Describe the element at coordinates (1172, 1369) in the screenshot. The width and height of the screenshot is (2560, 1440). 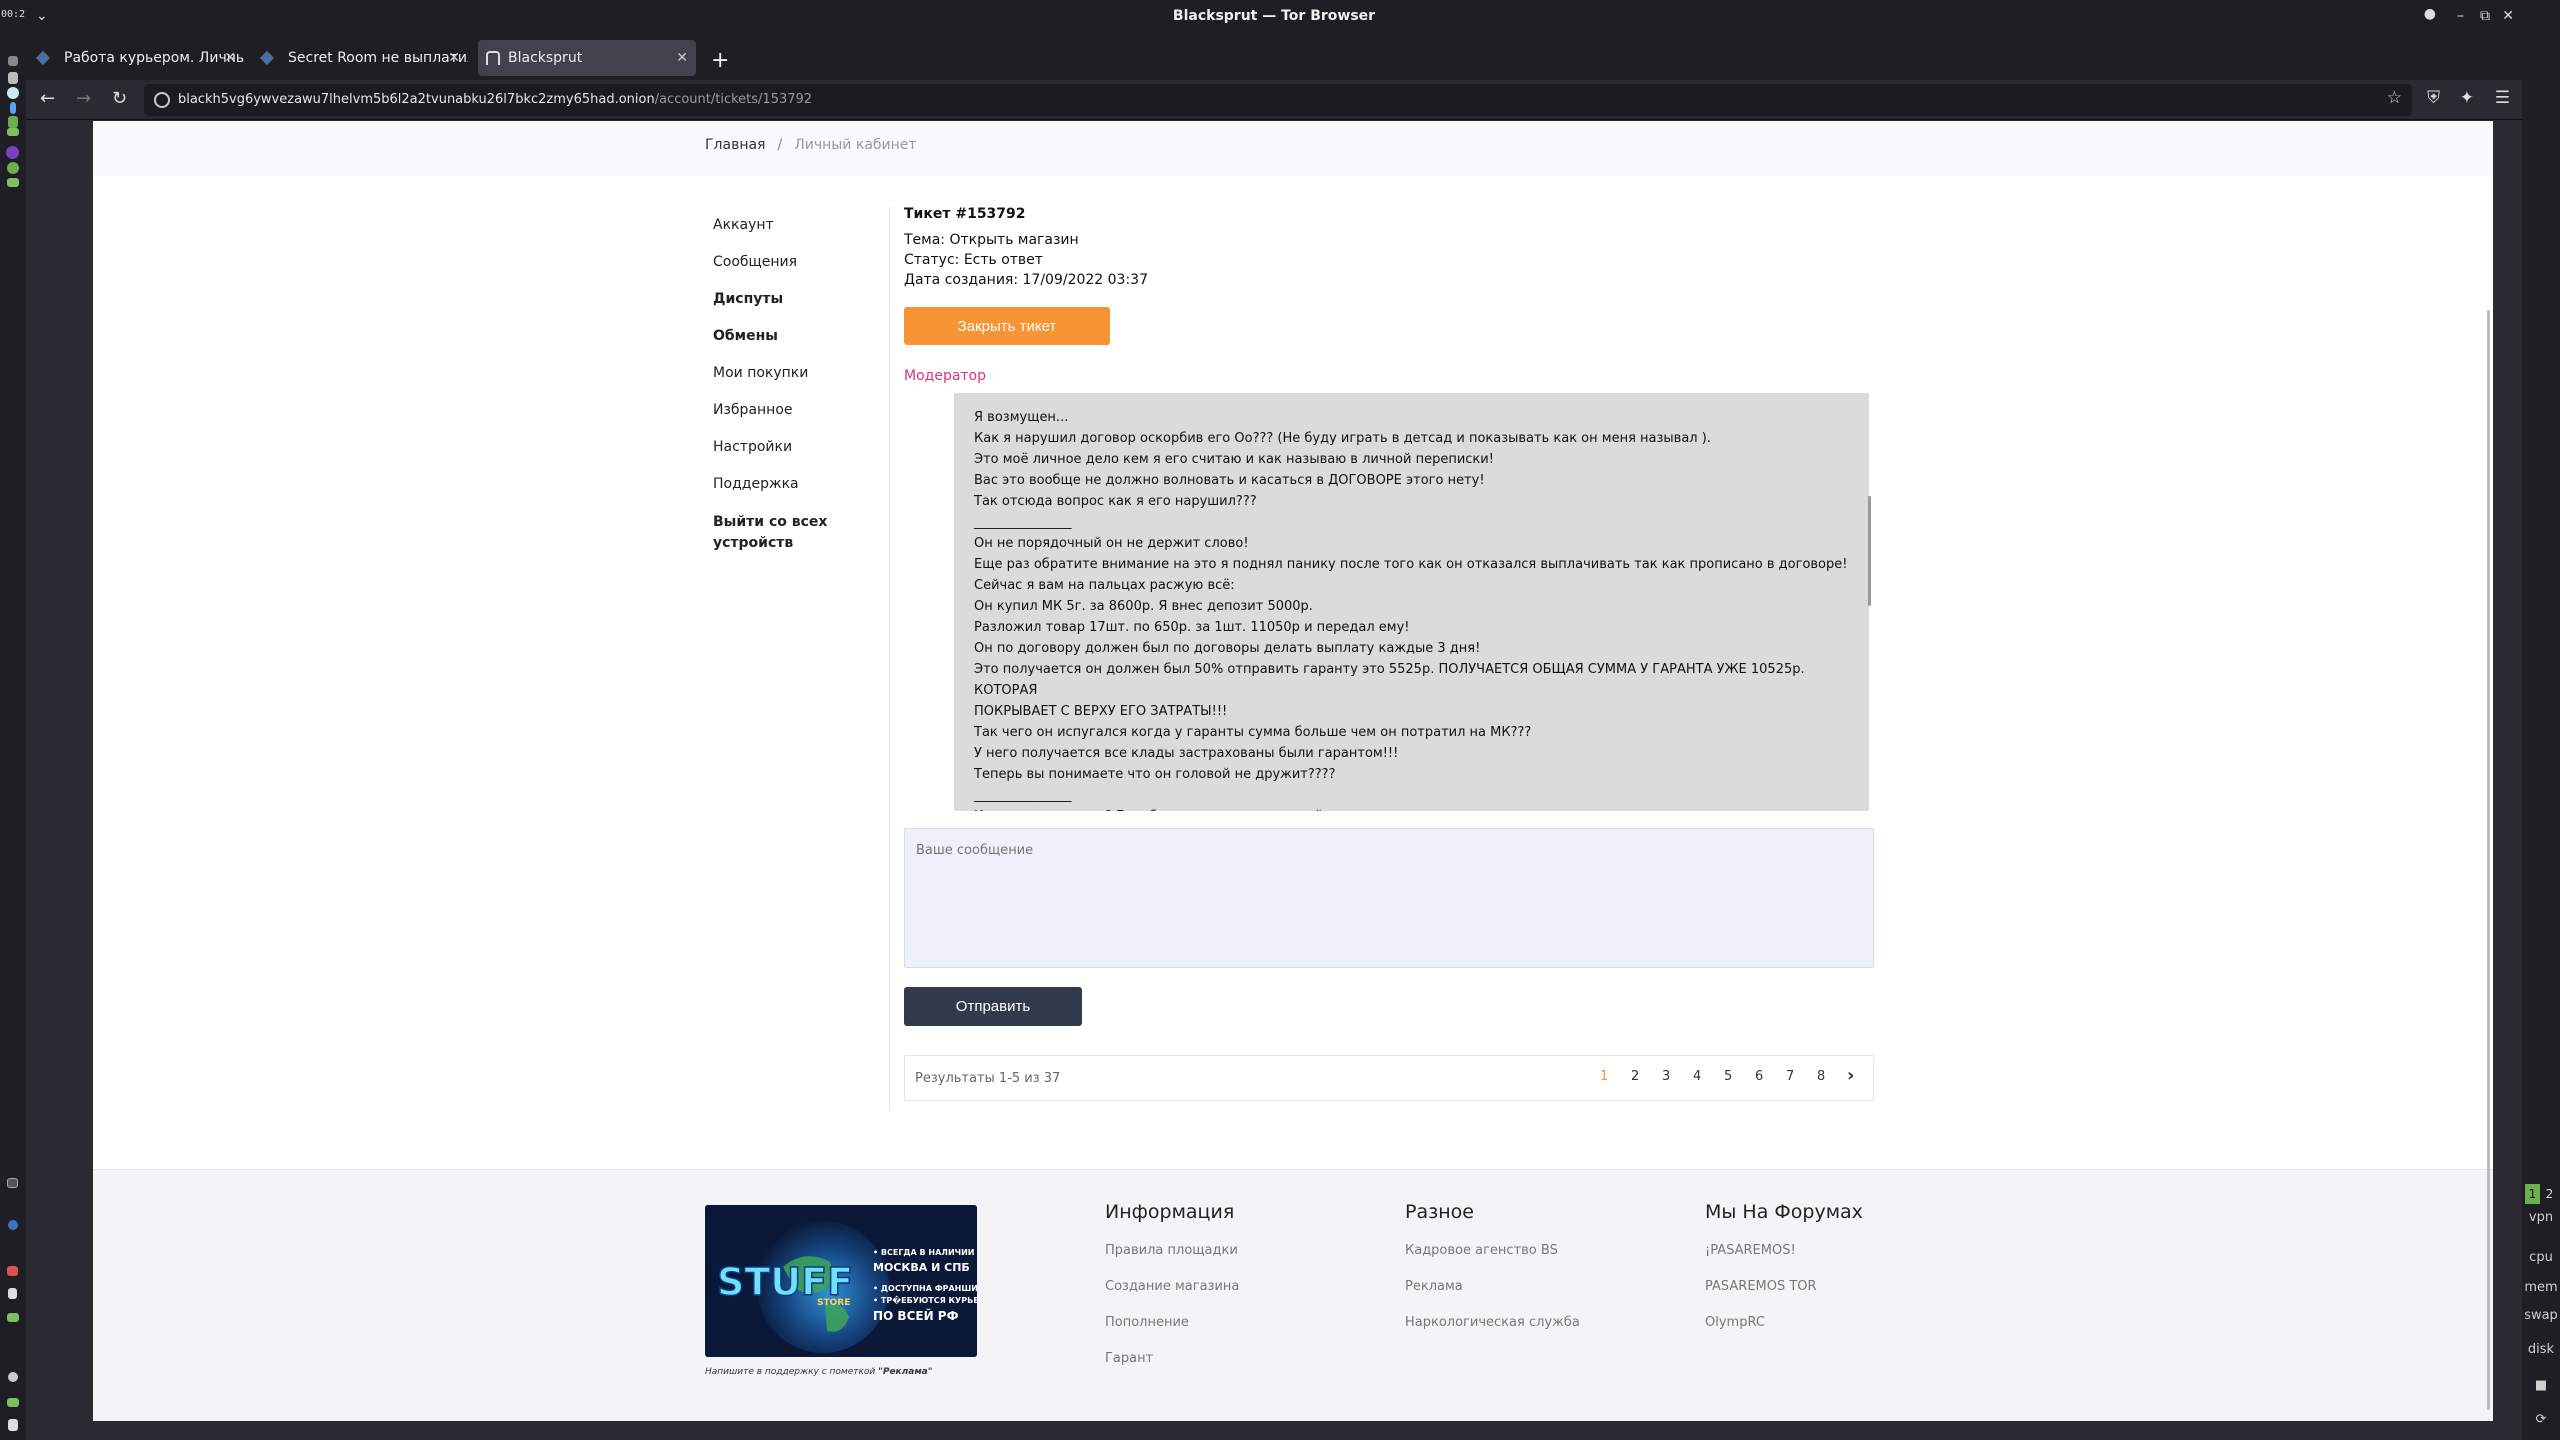
I see `footer-link: Гарант` at that location.